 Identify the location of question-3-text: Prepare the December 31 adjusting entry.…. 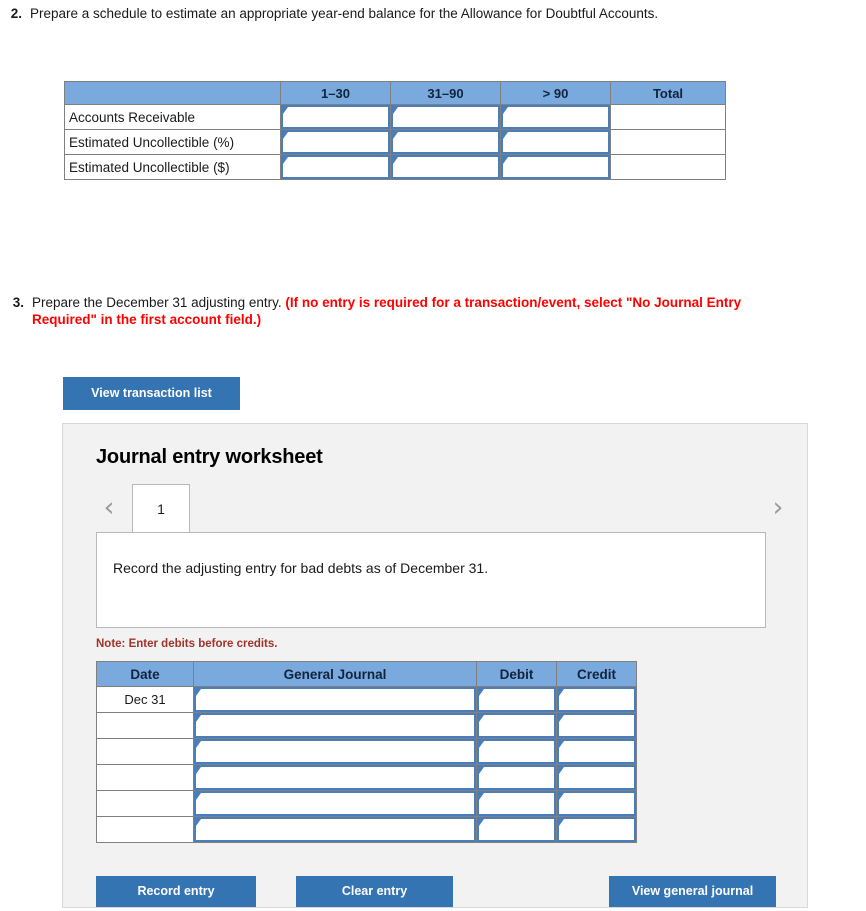
(414, 311).